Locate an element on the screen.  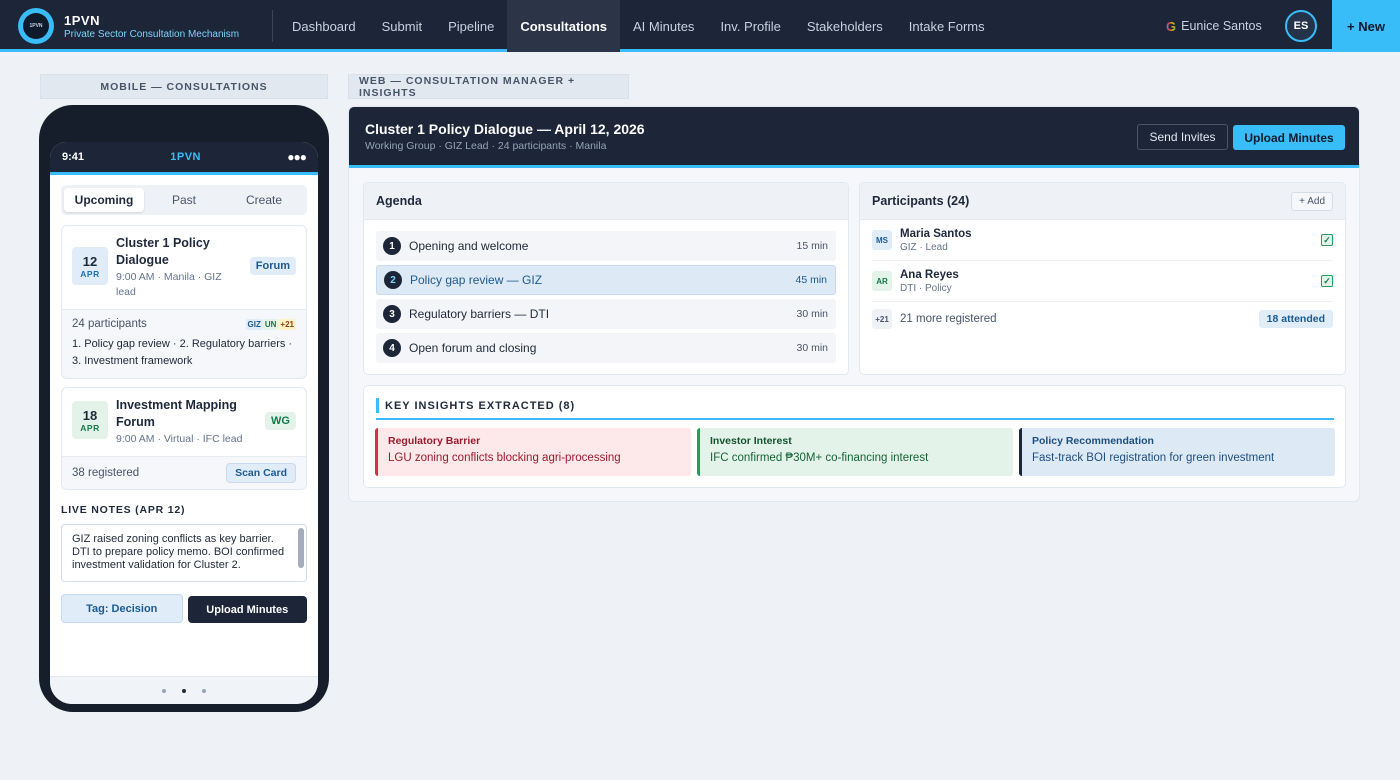
agenda-duration: 30 min is located at coordinates (812, 348).